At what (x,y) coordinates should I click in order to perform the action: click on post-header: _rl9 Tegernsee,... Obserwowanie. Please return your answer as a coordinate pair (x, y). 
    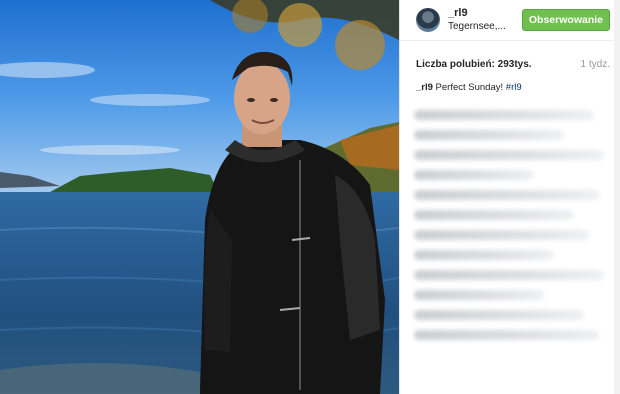
    Looking at the image, I should click on (510, 20).